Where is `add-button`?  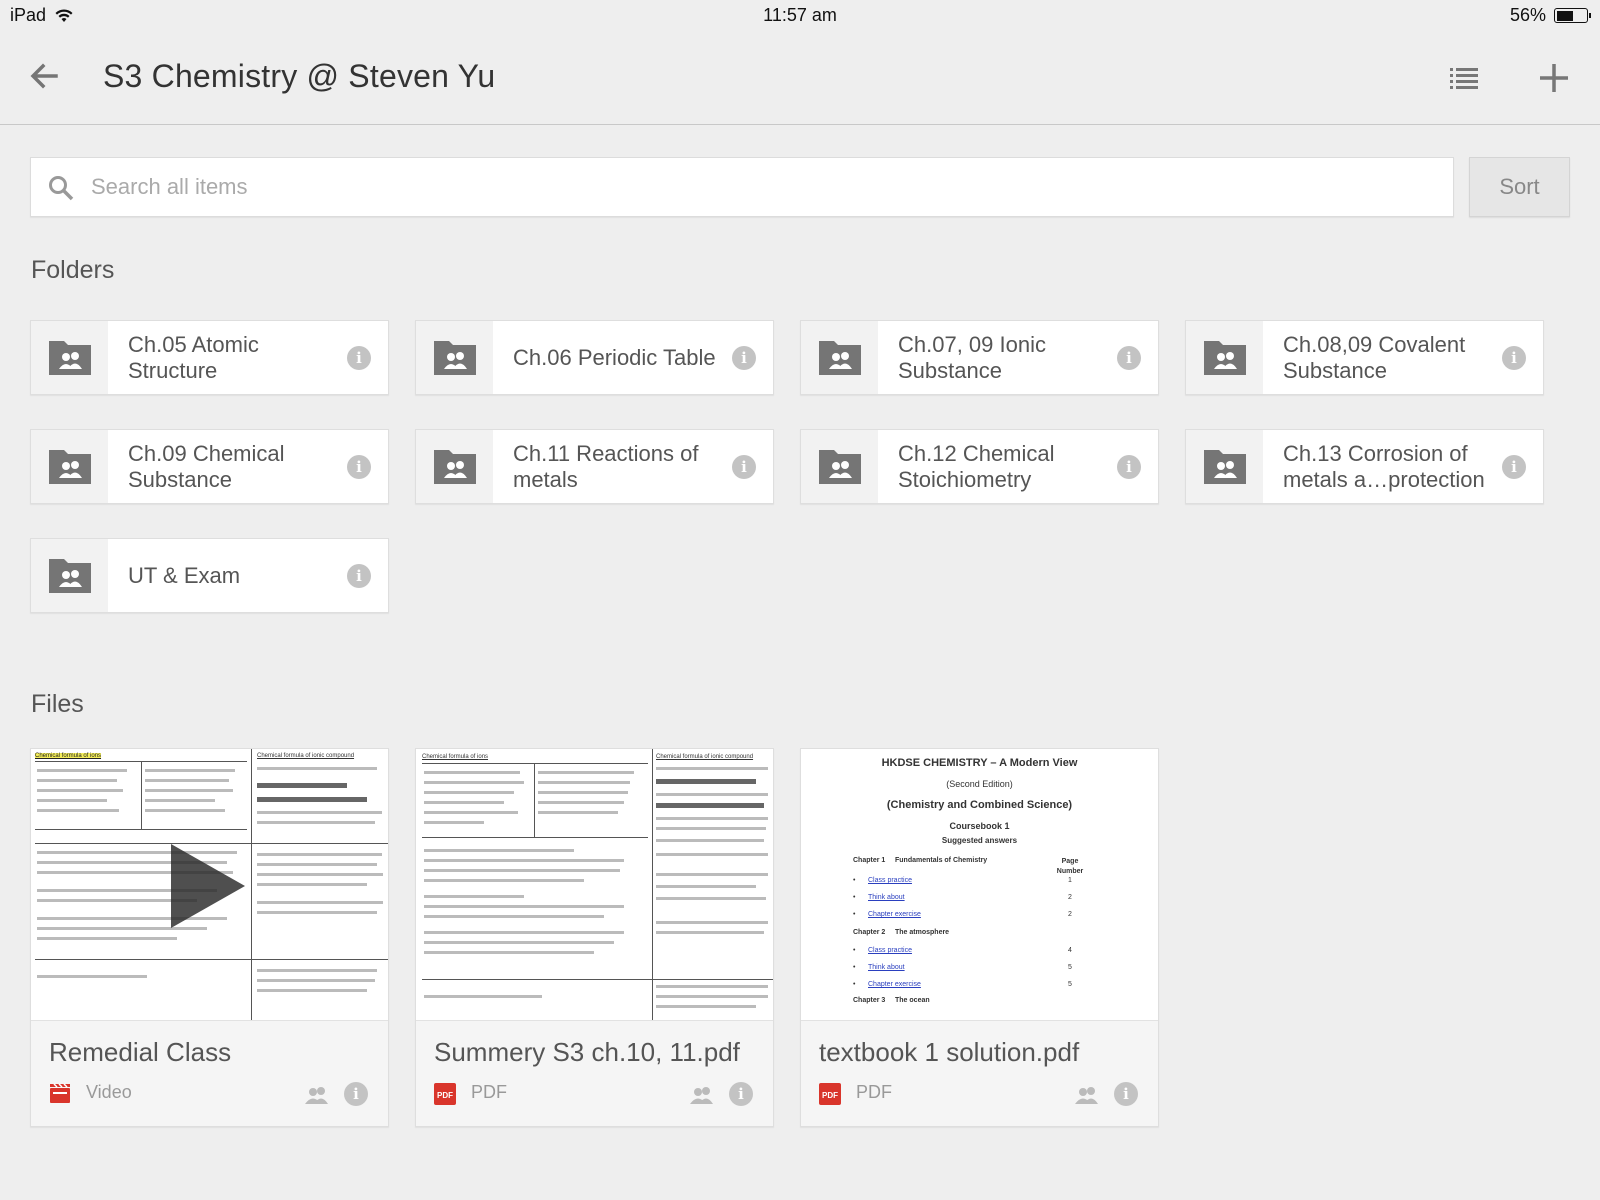 add-button is located at coordinates (1554, 78).